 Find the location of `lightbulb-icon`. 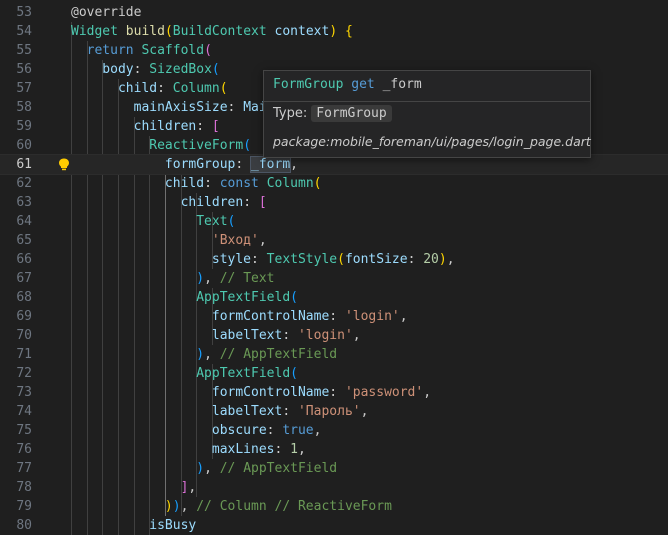

lightbulb-icon is located at coordinates (64, 164).